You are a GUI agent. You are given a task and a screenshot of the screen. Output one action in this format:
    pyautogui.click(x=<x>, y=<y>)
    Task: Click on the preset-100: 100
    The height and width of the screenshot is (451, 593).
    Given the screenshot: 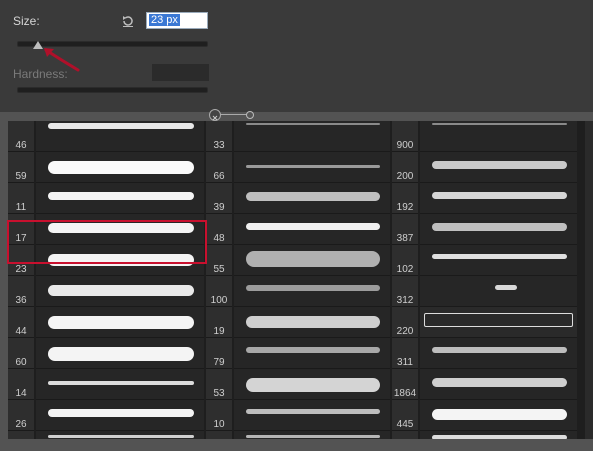 What is the action you would take?
    pyautogui.click(x=298, y=291)
    